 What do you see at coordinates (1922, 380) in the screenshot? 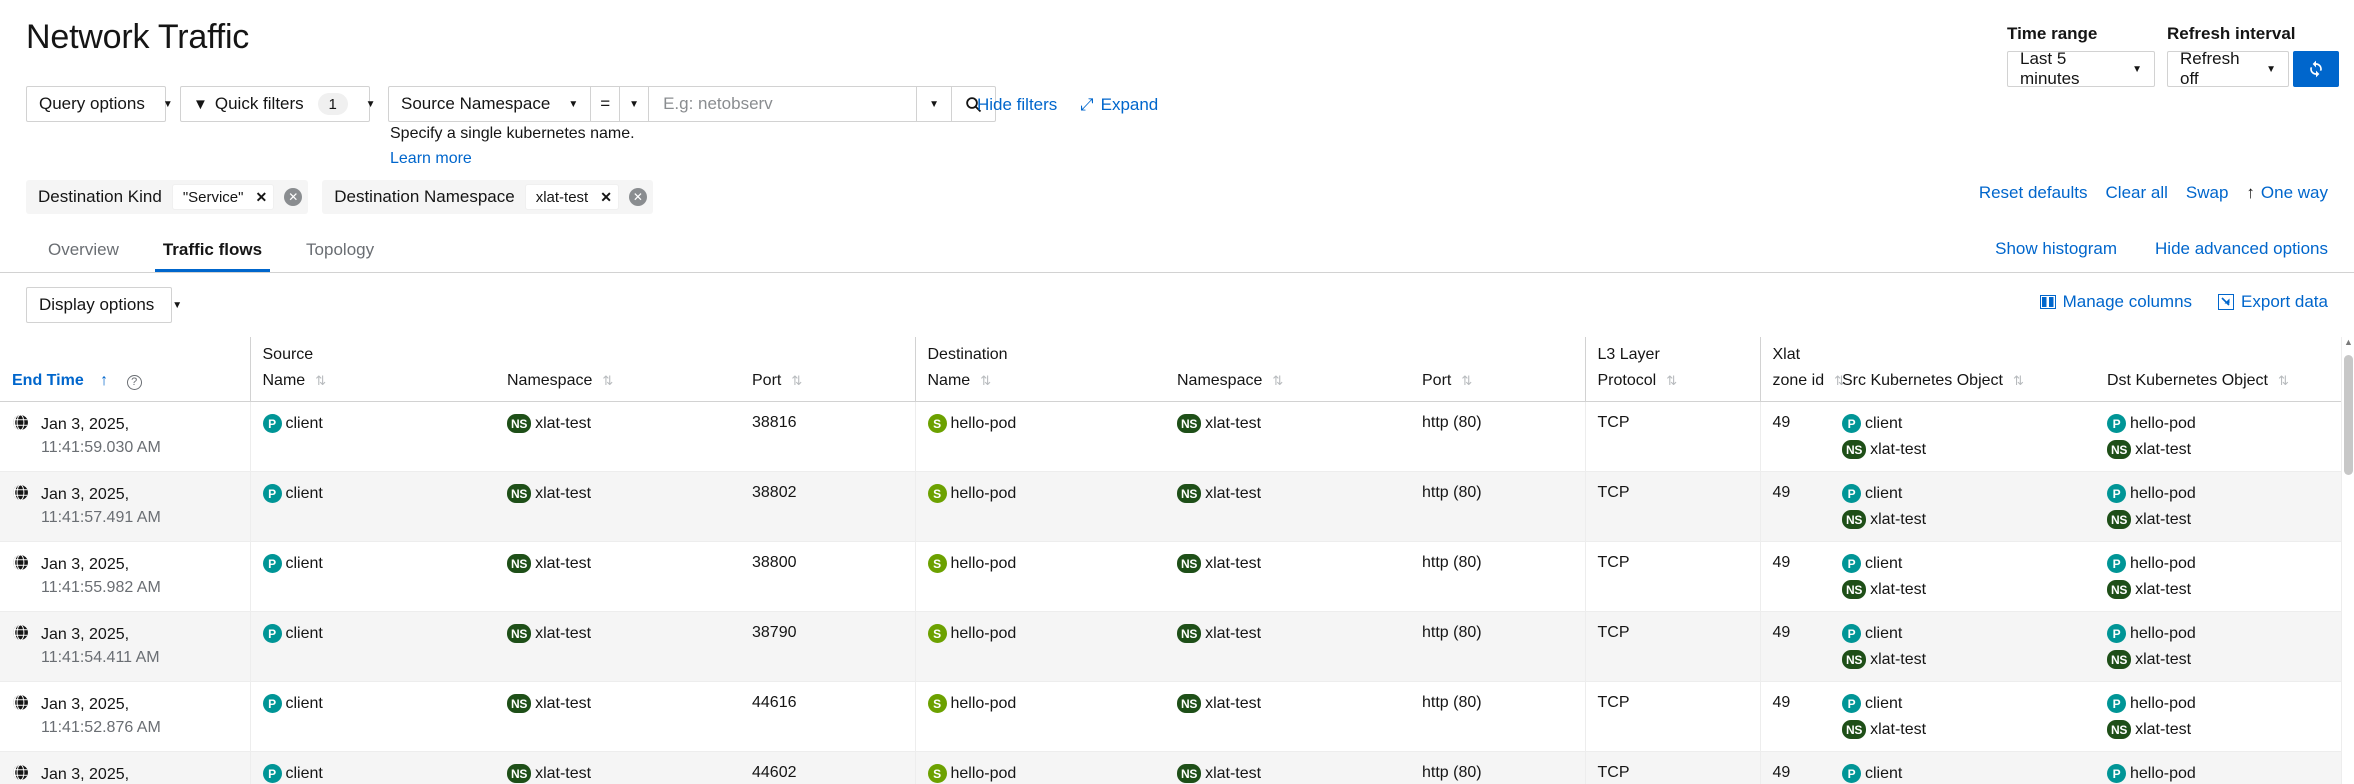
I see `col-src-k8s-object-label: Src Kubernetes Object` at bounding box center [1922, 380].